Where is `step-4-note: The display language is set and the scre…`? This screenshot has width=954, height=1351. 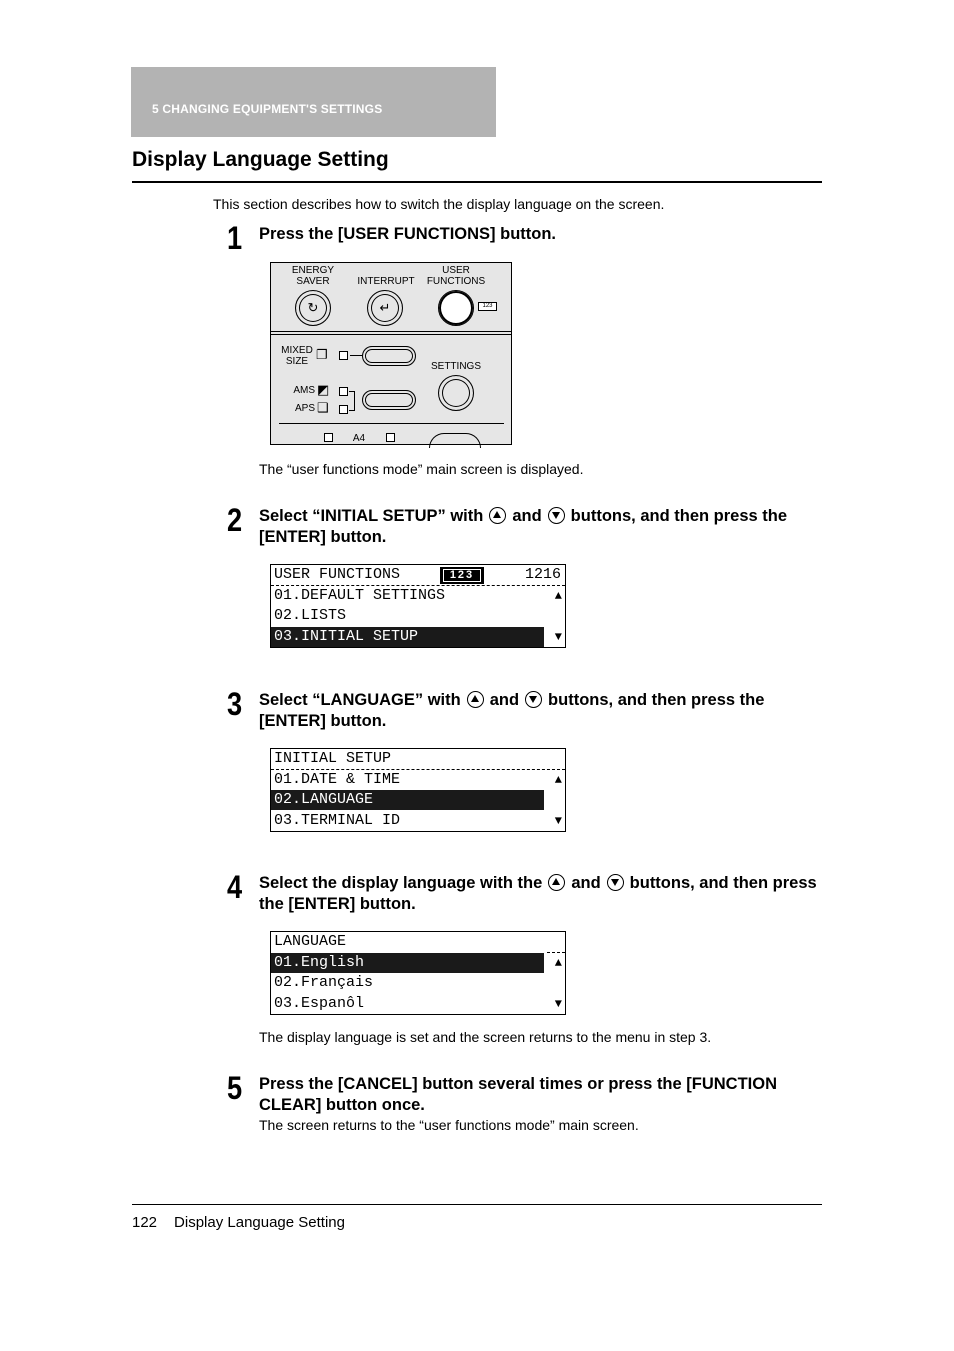 step-4-note: The display language is set and the scre… is located at coordinates (485, 1037).